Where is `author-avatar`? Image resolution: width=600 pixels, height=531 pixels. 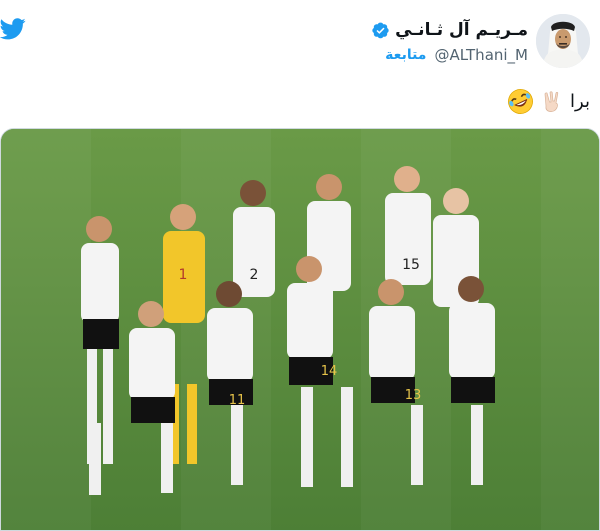
author-avatar is located at coordinates (563, 41).